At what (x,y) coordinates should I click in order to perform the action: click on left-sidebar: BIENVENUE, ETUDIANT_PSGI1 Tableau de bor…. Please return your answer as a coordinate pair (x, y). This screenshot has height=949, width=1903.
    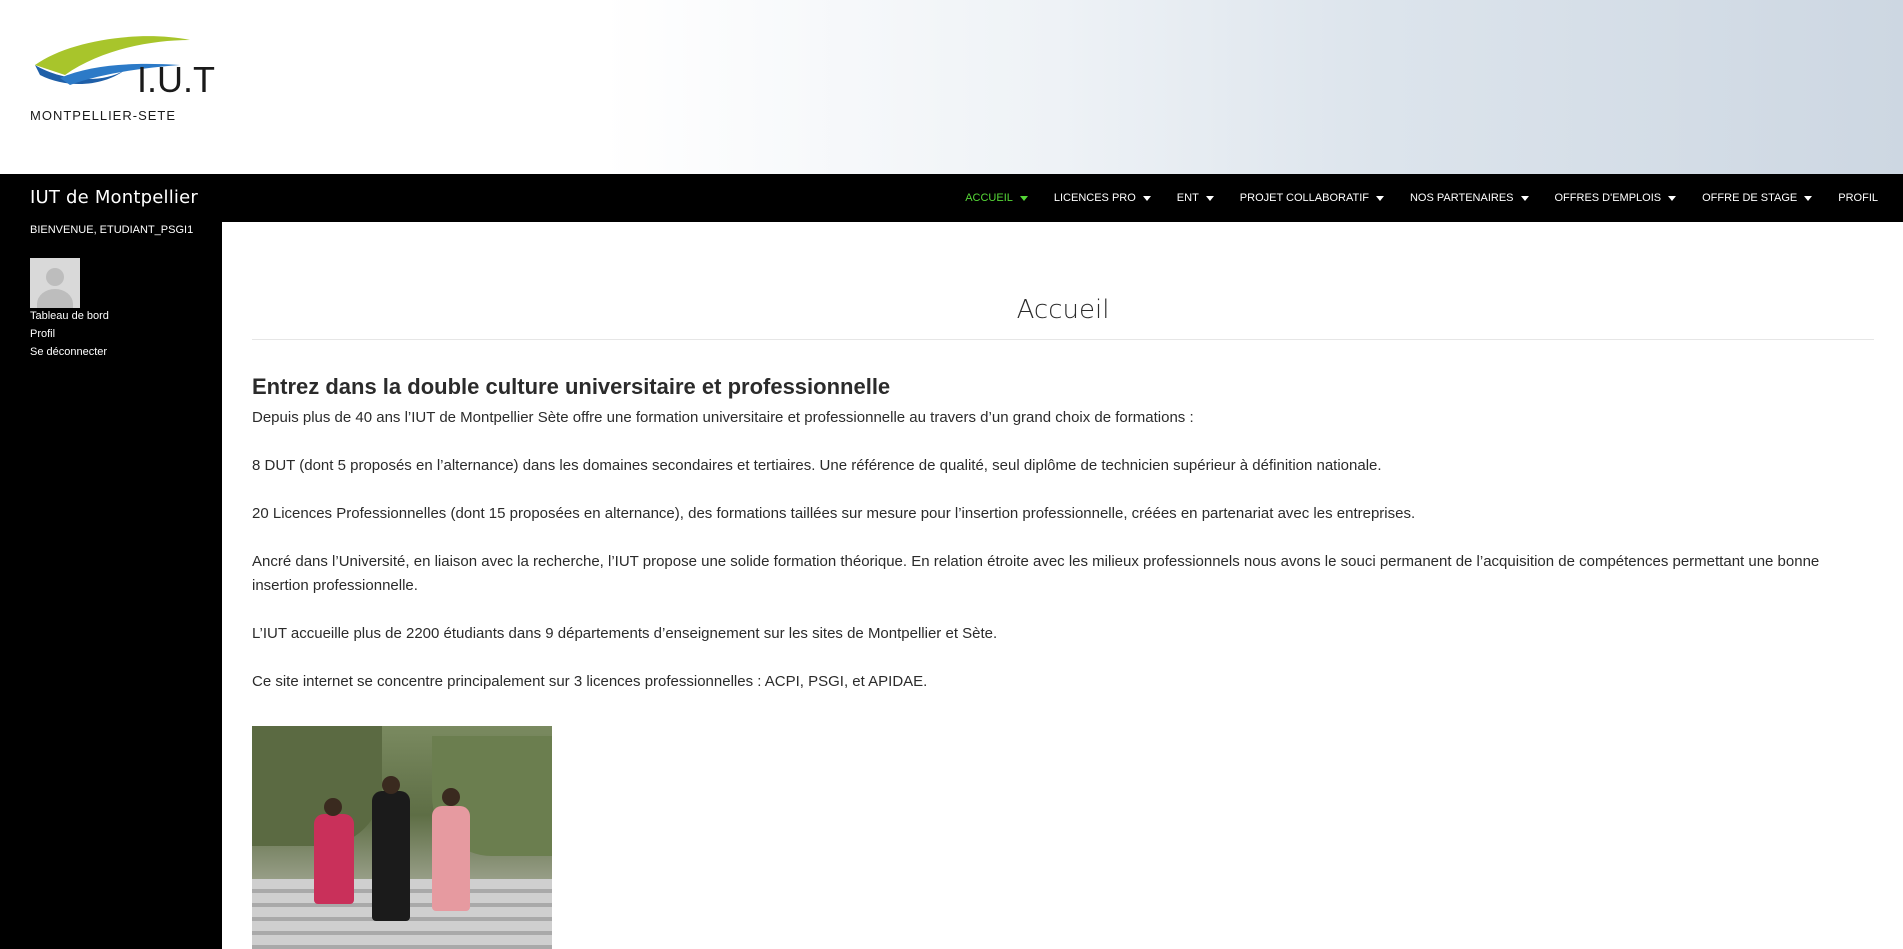
    Looking at the image, I should click on (111, 585).